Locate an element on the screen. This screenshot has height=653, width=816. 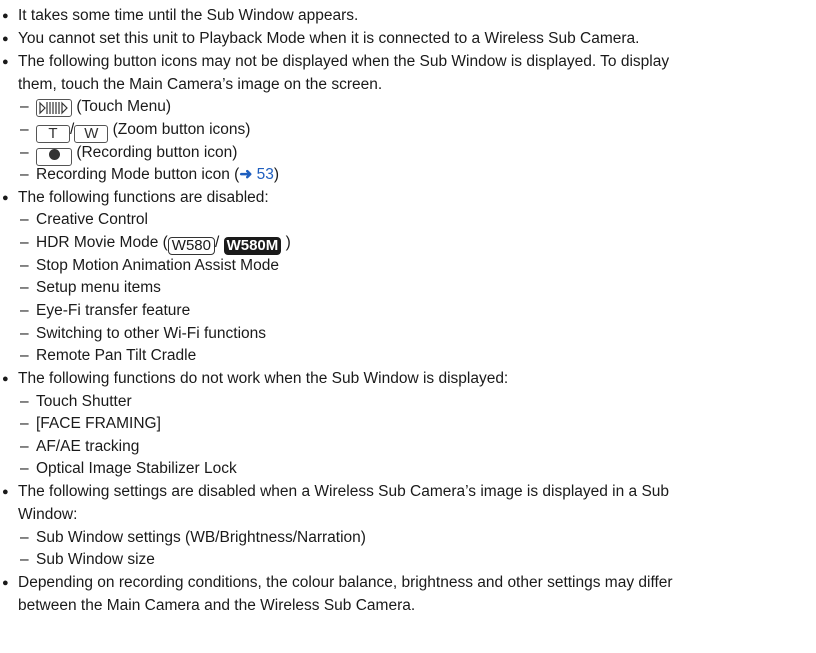
sub-item-rec-mode: – Recording Mode button icon (➜ 53) is located at coordinates (148, 176).